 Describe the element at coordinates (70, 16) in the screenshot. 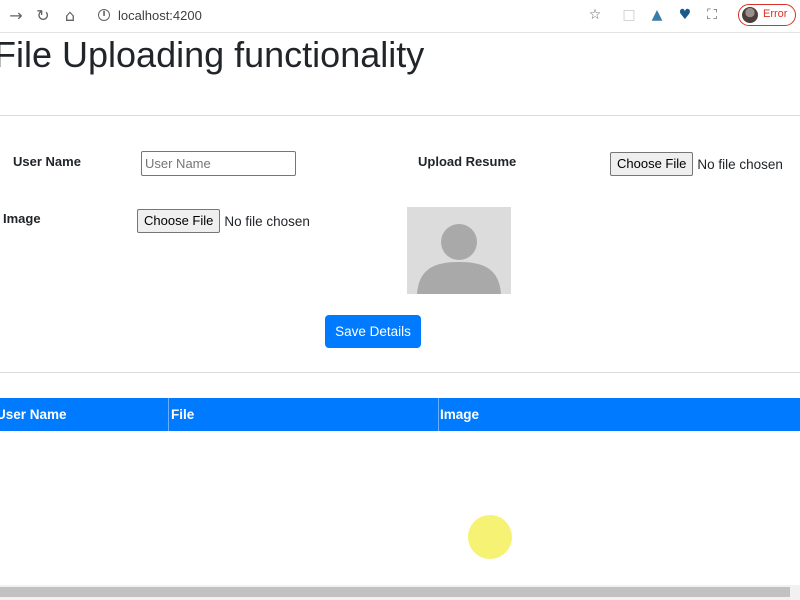

I see `home-icon: ⌂` at that location.